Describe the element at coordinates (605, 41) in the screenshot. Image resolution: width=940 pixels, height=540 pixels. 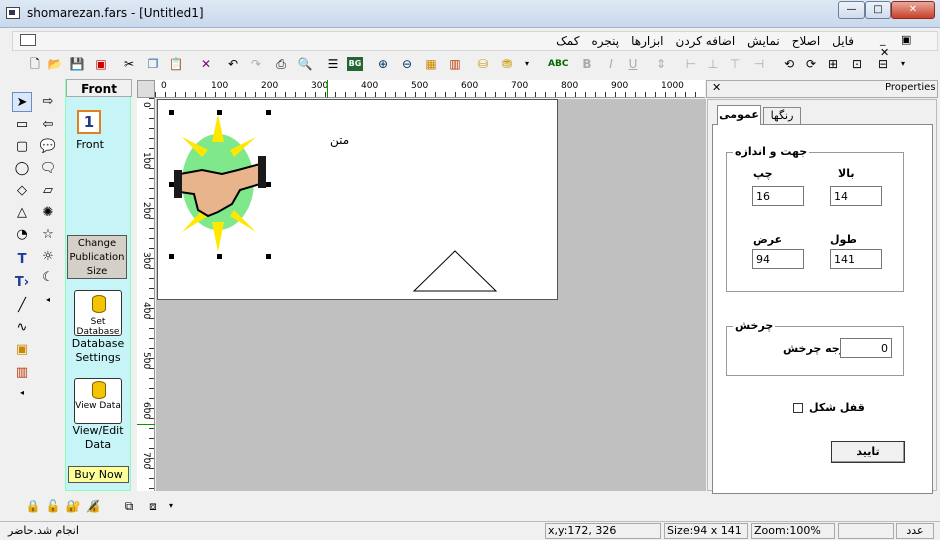
I see `menu-window: پنجره` at that location.